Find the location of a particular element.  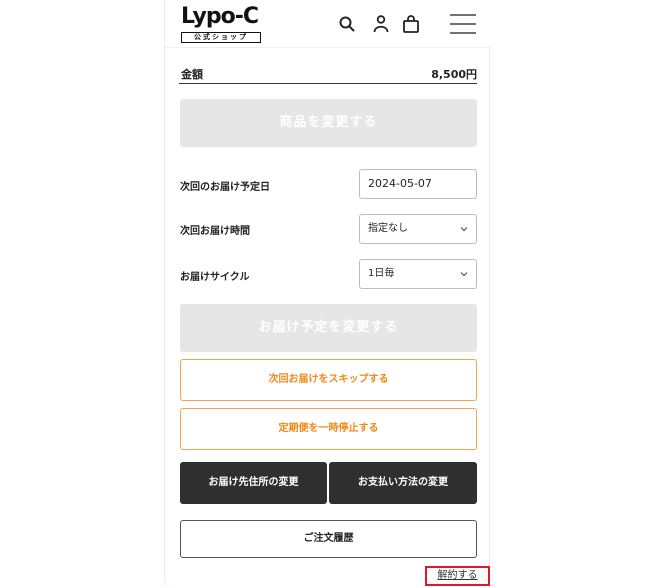

search-icon is located at coordinates (347, 24).